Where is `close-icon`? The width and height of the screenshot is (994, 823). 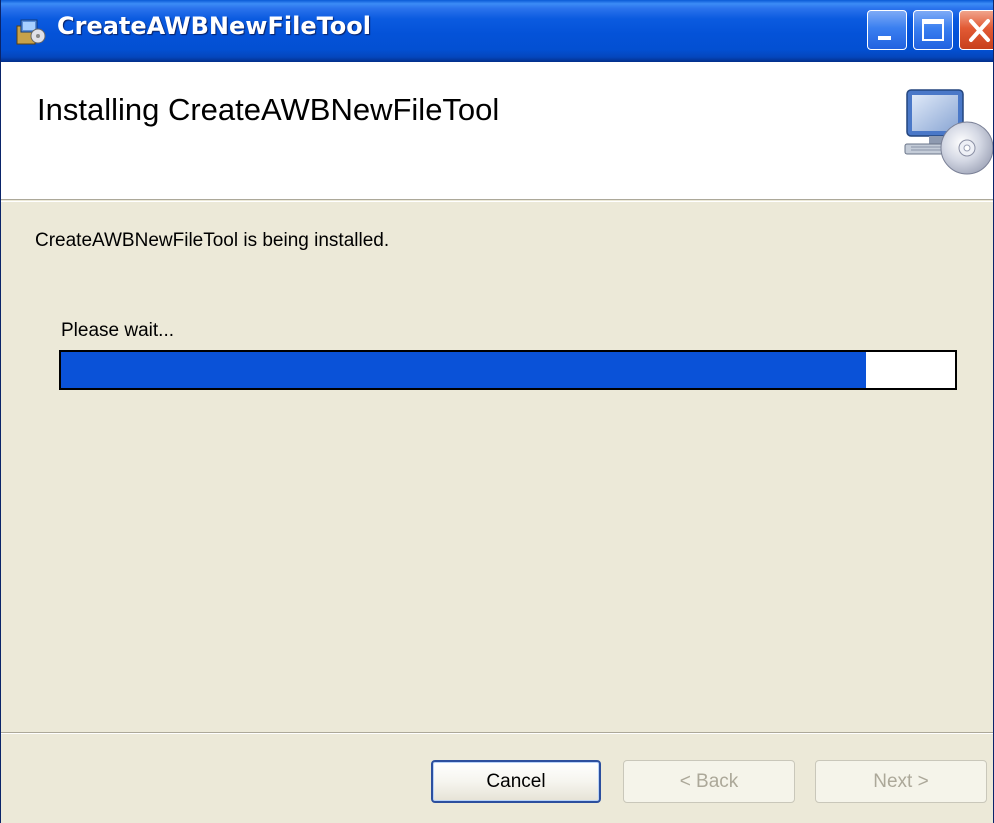
close-icon is located at coordinates (979, 30).